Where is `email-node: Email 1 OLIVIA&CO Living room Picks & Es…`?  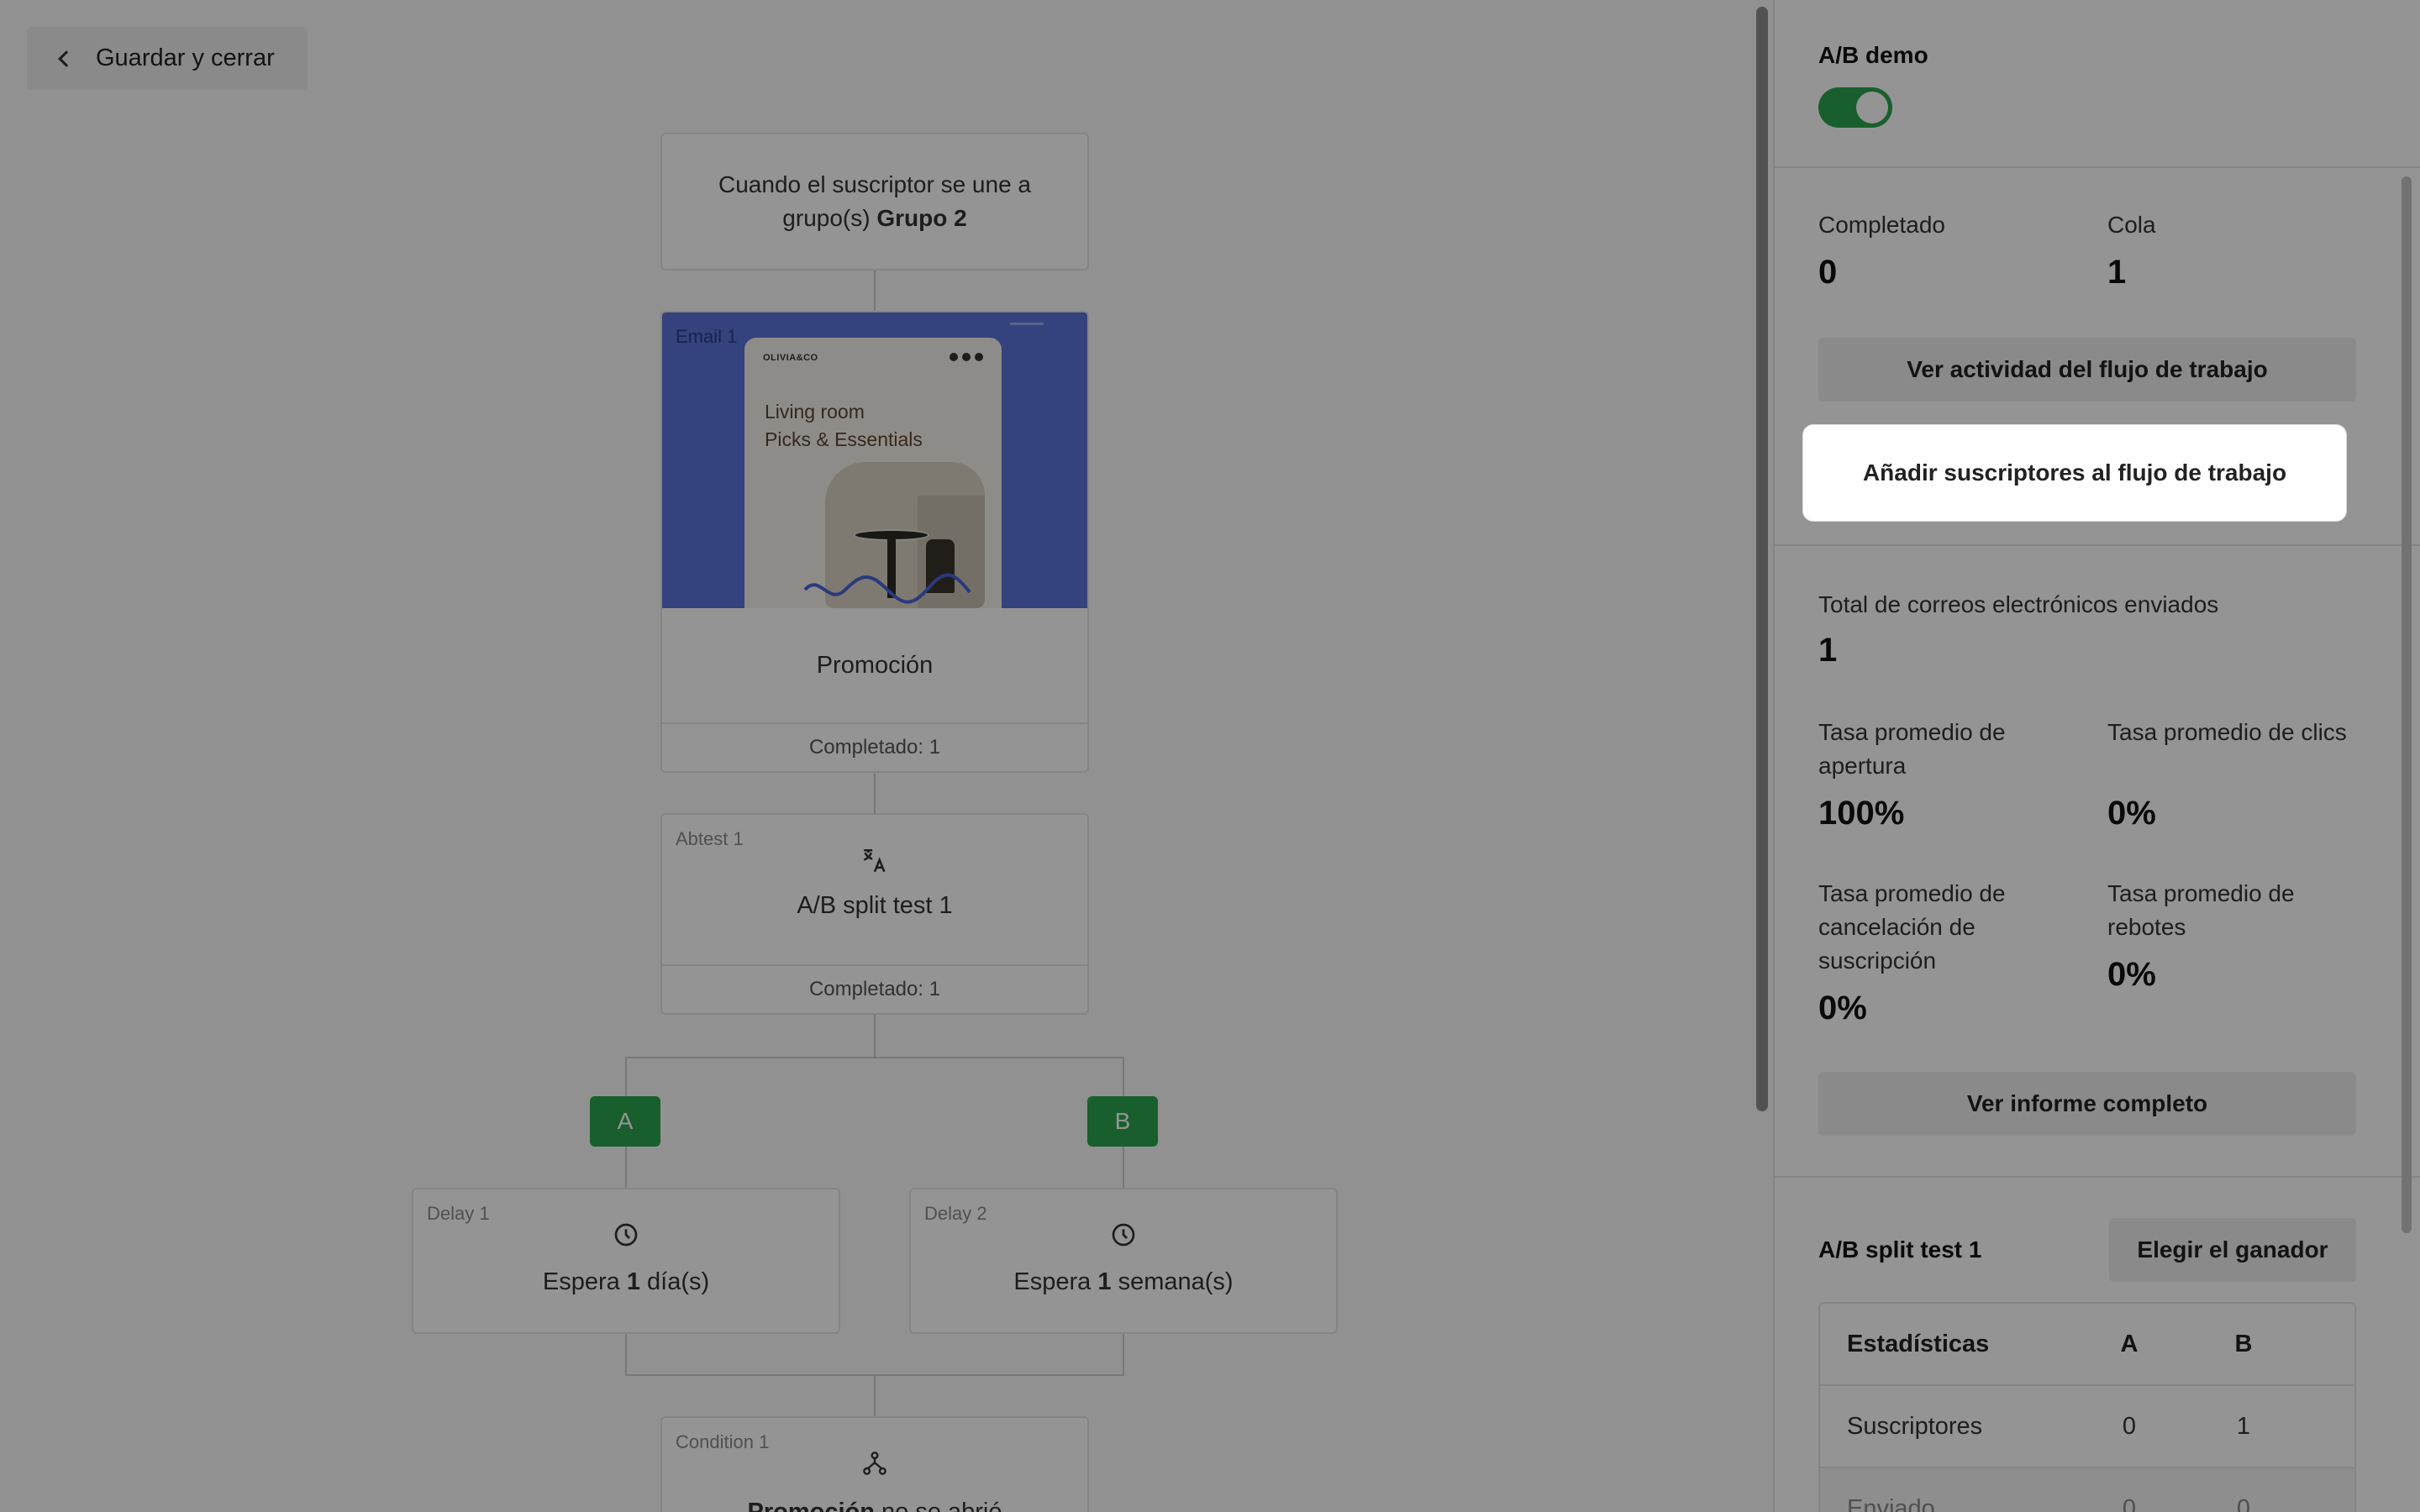
email-node: Email 1 OLIVIA&CO Living room Picks & Es… is located at coordinates (874, 542).